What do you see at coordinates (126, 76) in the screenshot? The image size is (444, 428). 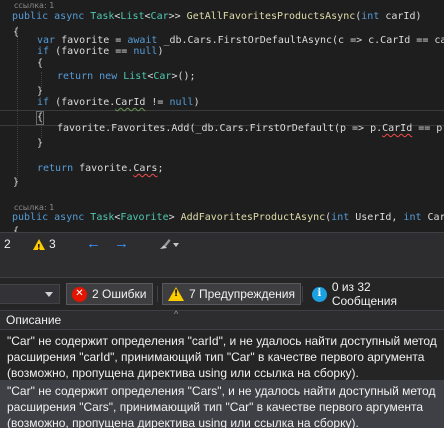 I see `code-line-return-new-list: return new List<Car>();` at bounding box center [126, 76].